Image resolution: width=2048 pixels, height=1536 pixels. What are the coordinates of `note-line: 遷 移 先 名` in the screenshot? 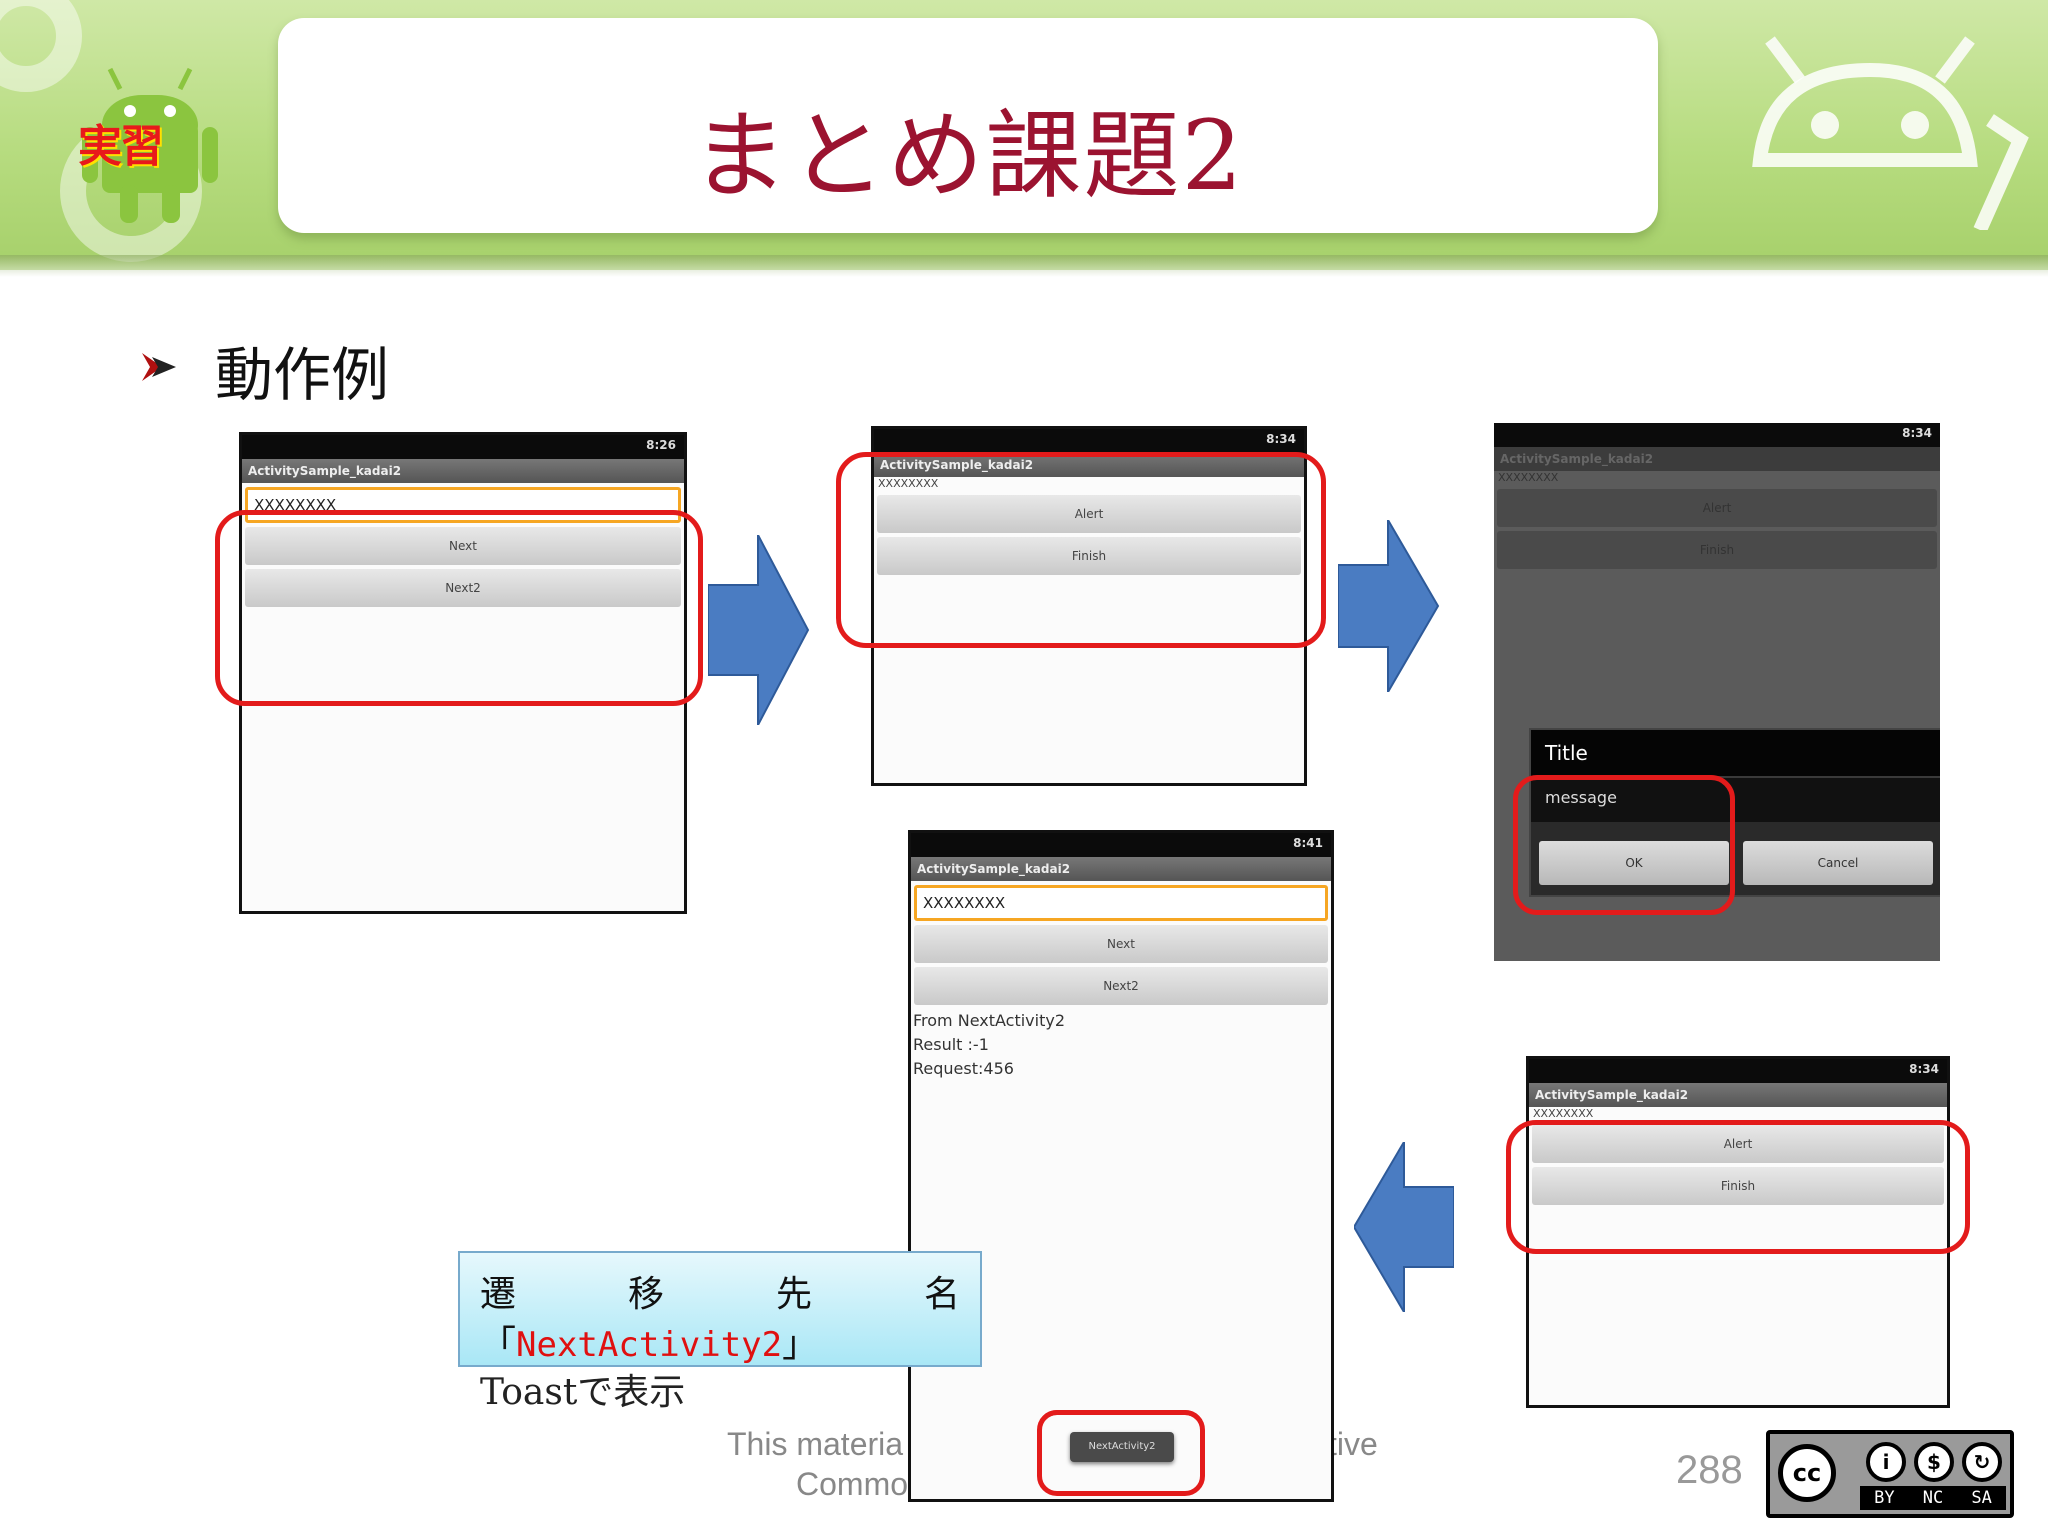 It's located at (720, 1291).